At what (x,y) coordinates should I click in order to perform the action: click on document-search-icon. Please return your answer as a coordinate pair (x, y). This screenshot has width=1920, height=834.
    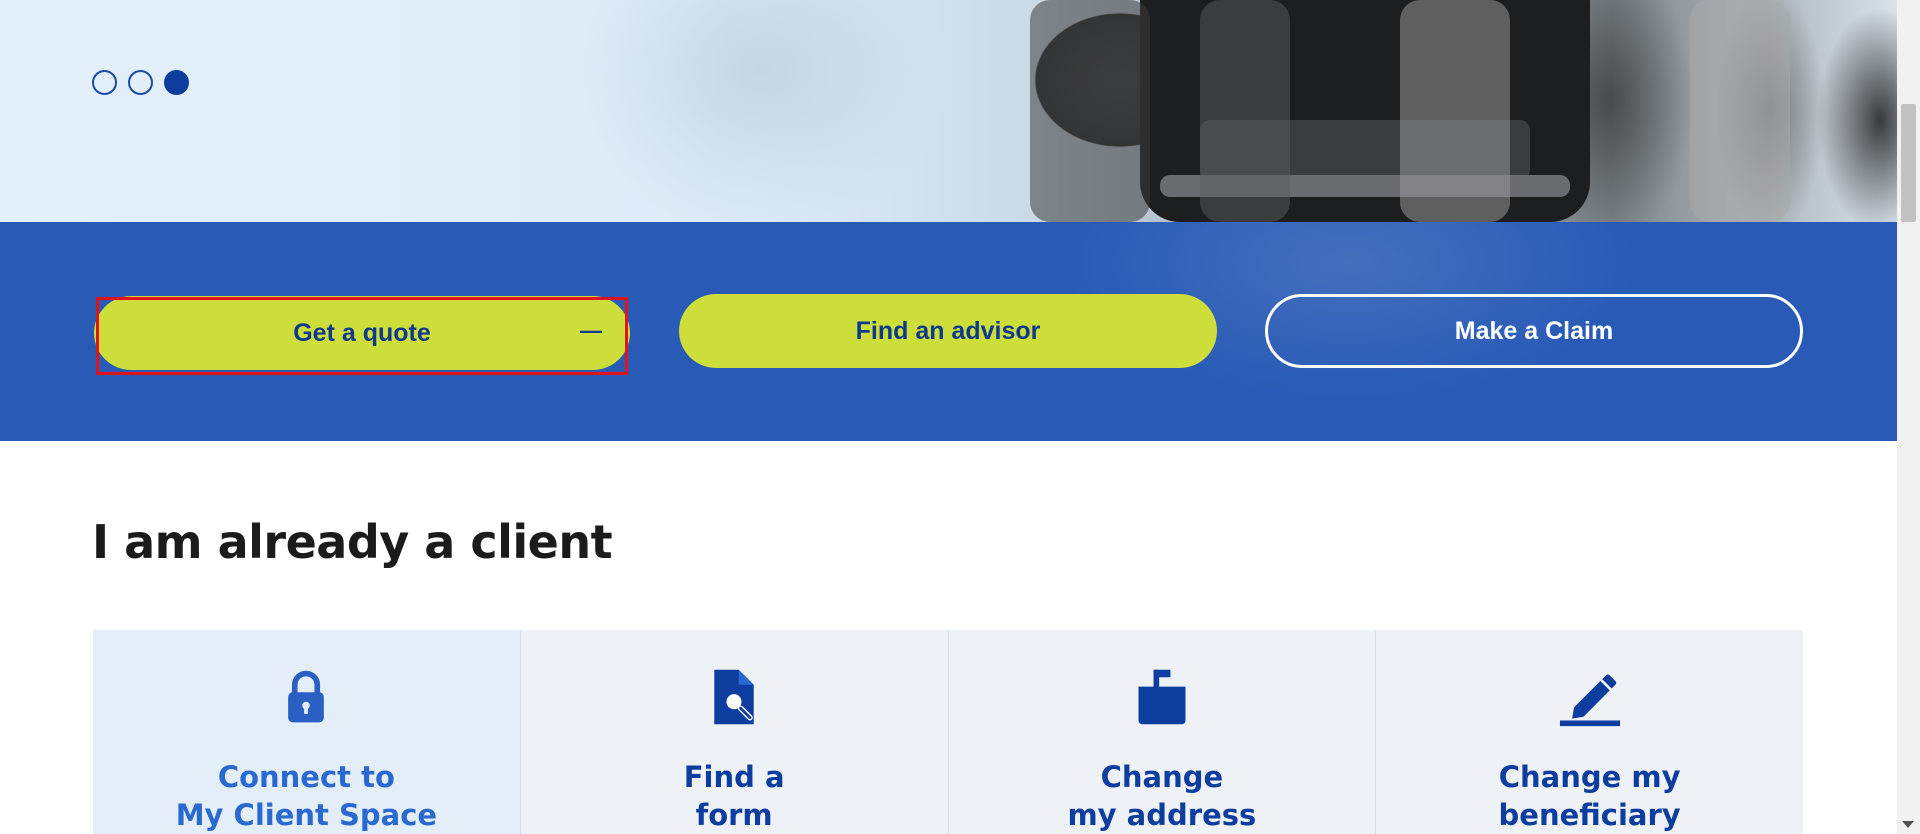
    Looking at the image, I should click on (734, 697).